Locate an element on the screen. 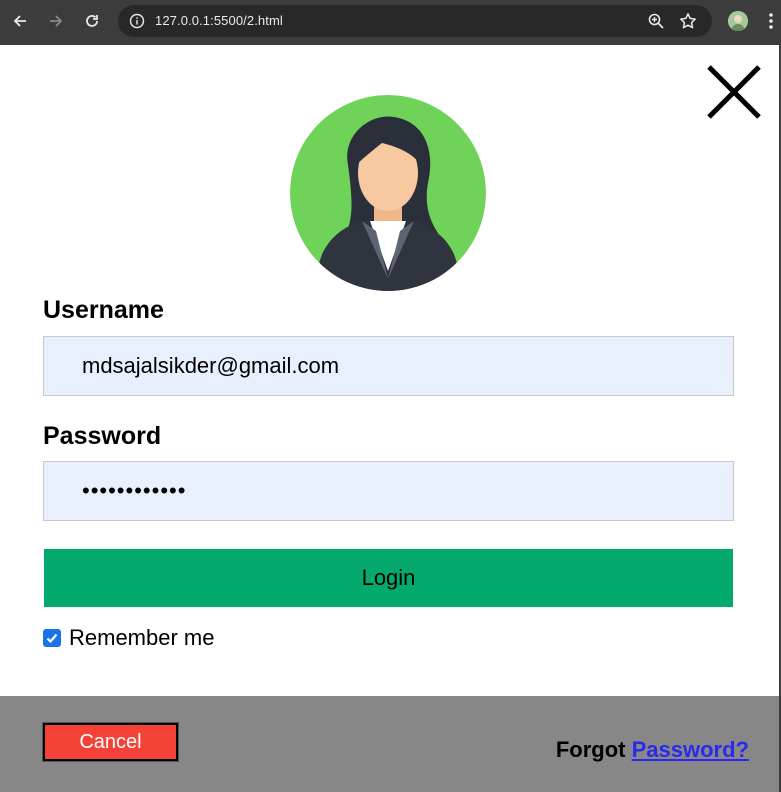 Image resolution: width=781 pixels, height=792 pixels. login-button: Login is located at coordinates (388, 578).